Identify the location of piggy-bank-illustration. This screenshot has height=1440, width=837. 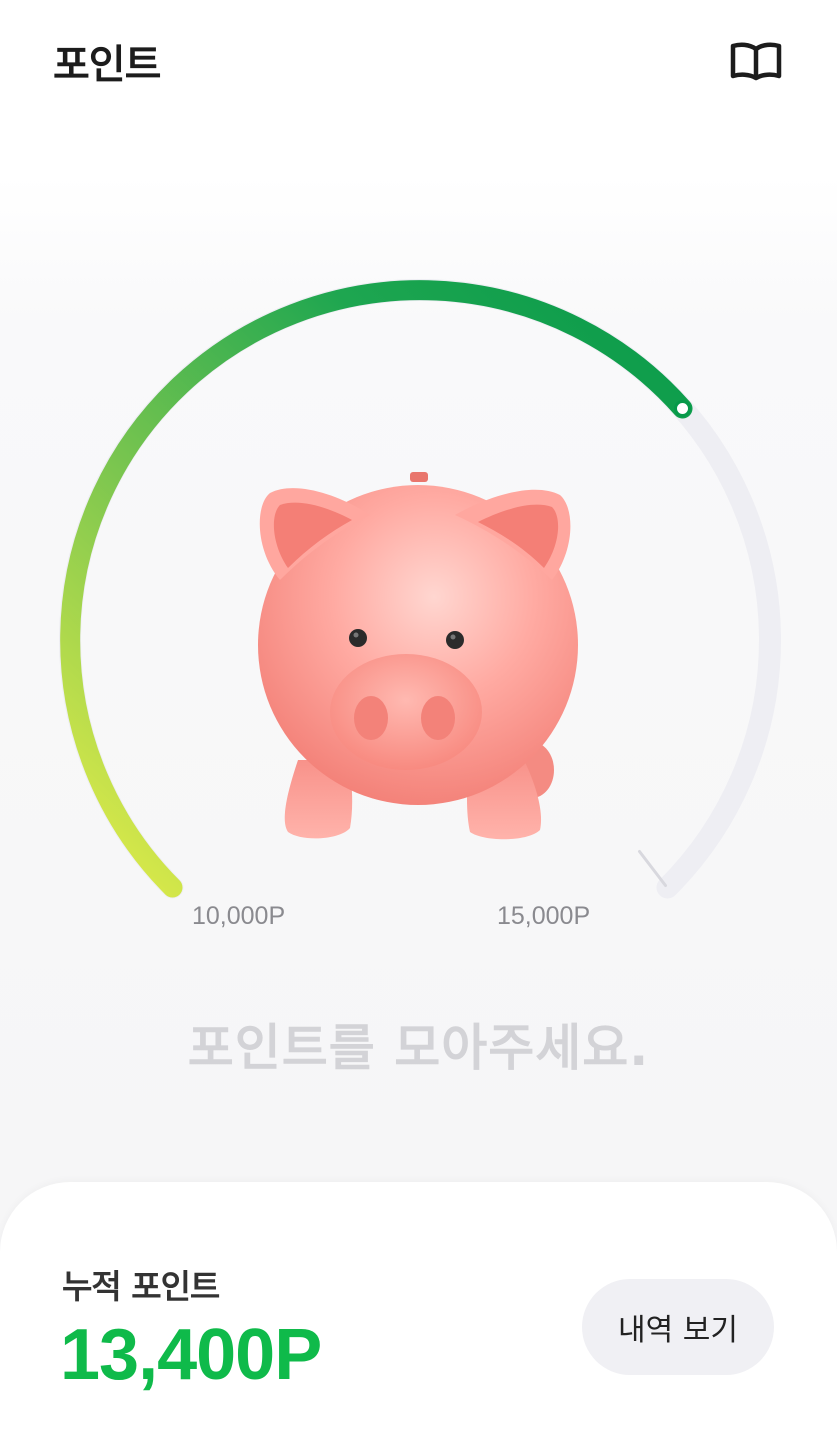
(418, 656).